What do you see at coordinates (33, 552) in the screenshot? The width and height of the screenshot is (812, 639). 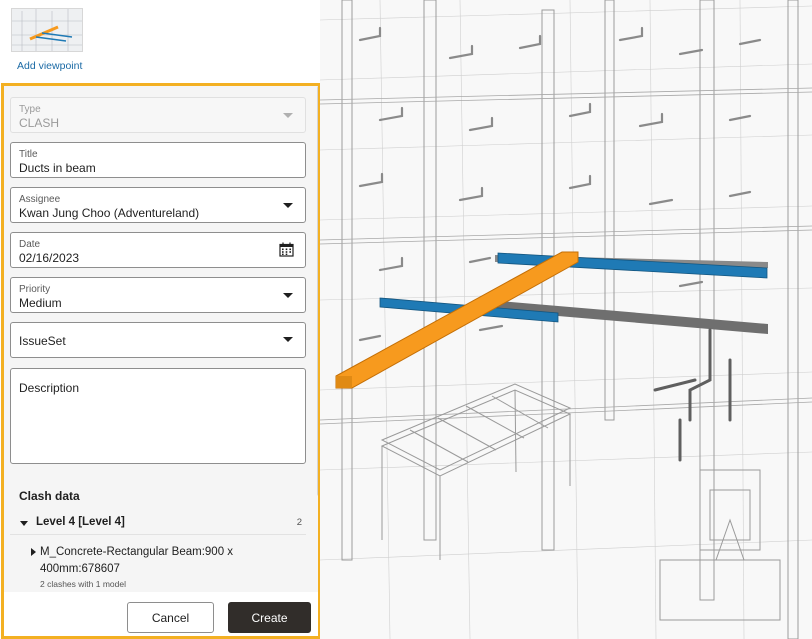 I see `caret-right-icon` at bounding box center [33, 552].